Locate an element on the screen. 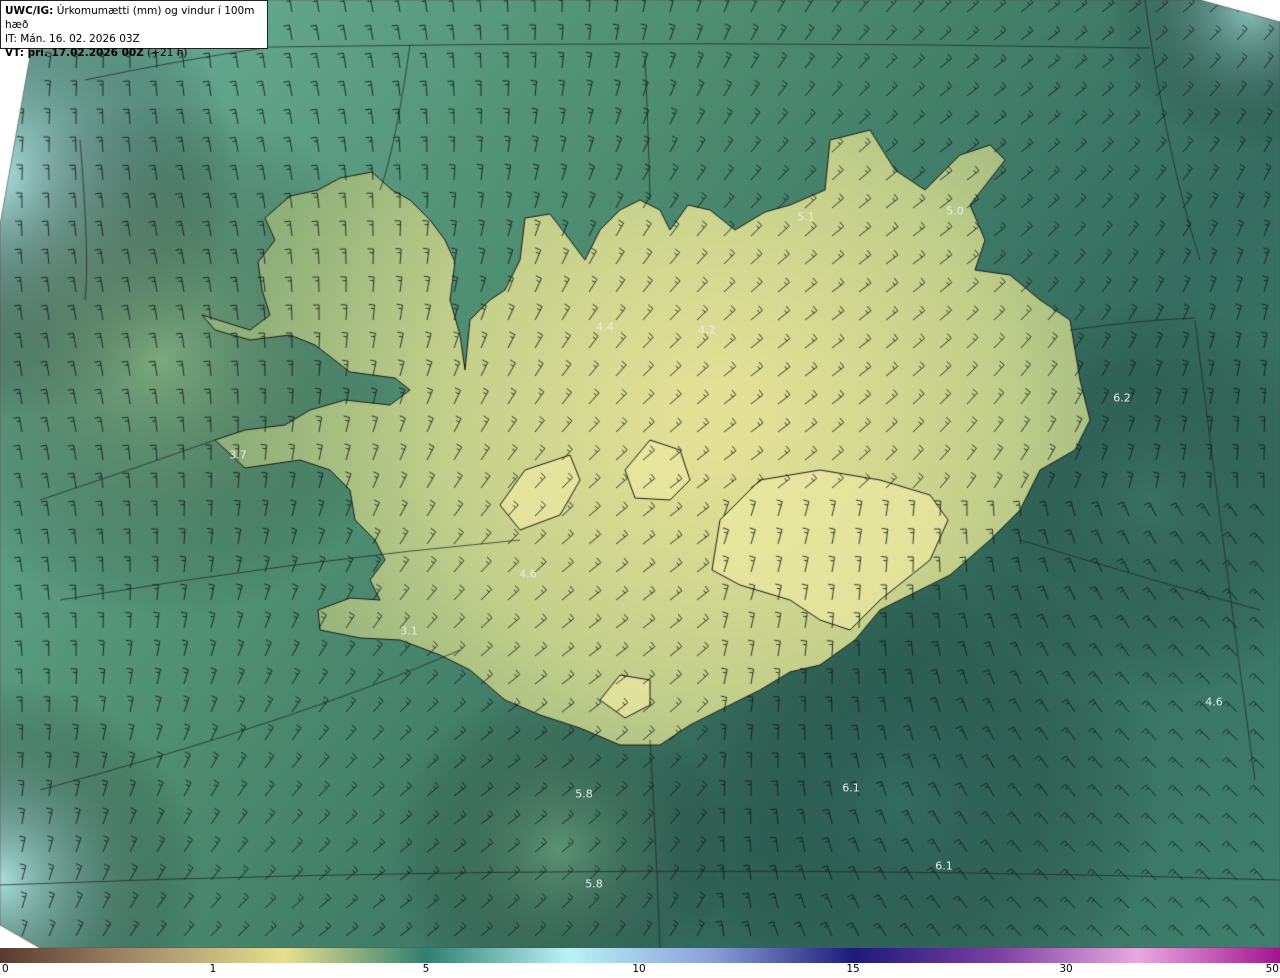  map-value-label: 4.4 is located at coordinates (605, 327).